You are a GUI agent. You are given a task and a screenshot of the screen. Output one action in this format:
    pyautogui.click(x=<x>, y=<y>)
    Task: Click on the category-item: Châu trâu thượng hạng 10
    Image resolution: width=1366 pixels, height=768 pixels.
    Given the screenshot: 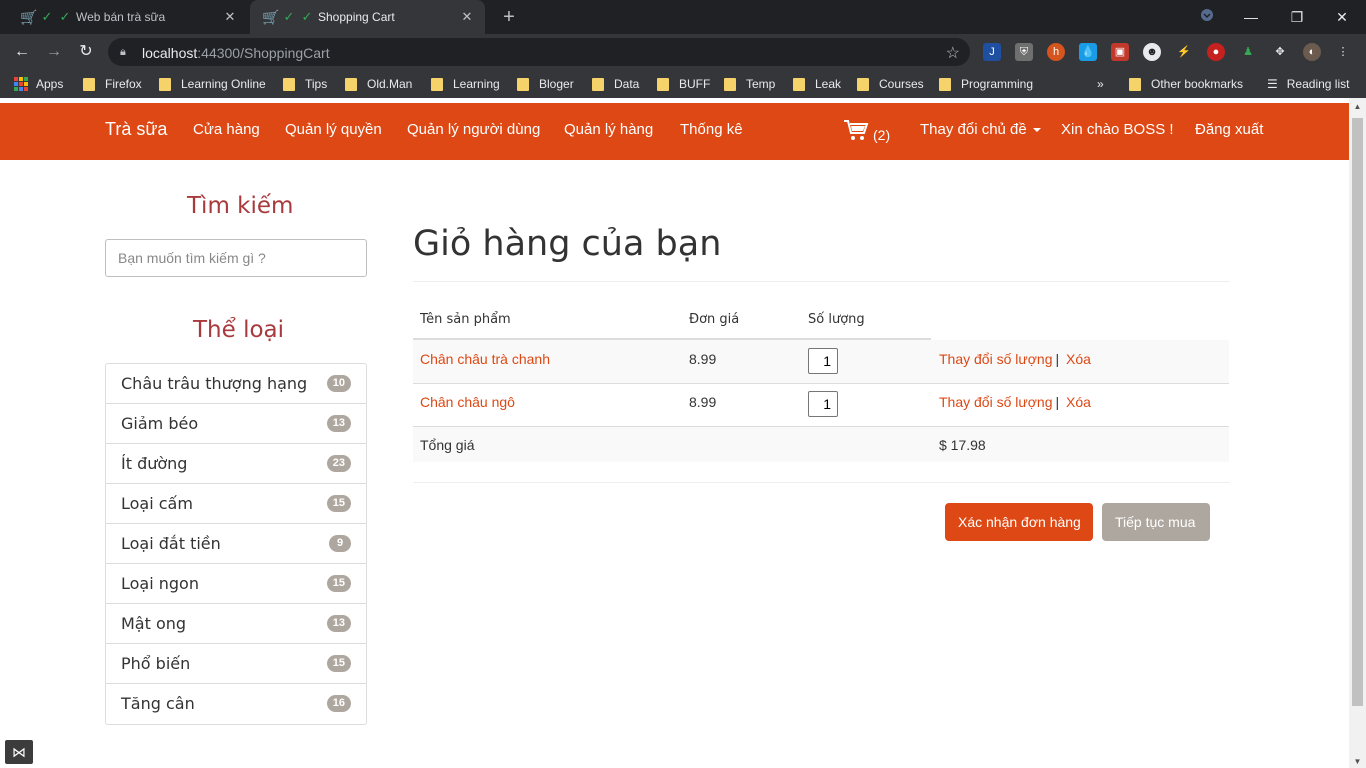 What is the action you would take?
    pyautogui.click(x=236, y=384)
    